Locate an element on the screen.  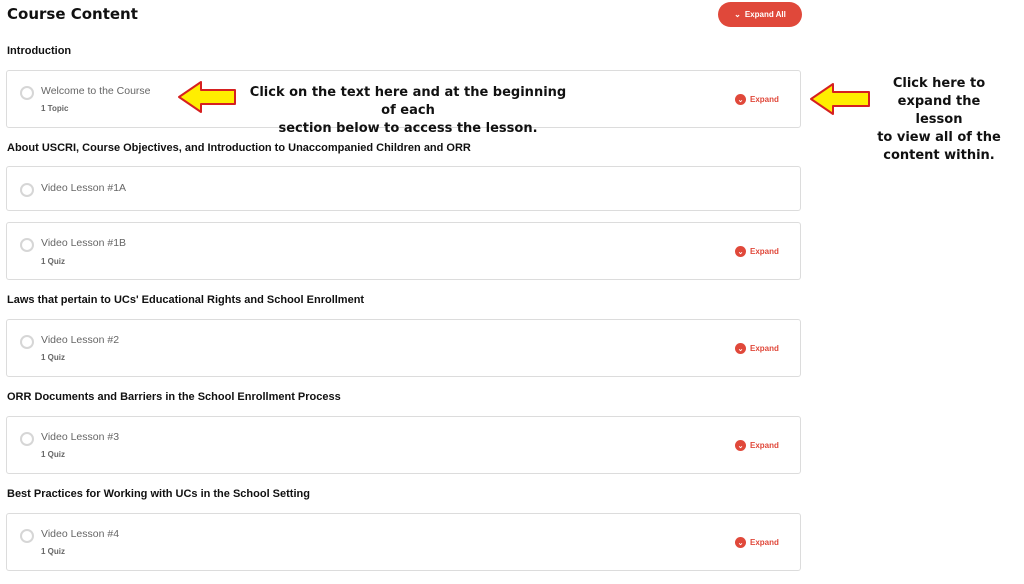
annotation-line: content within. is located at coordinates (939, 155).